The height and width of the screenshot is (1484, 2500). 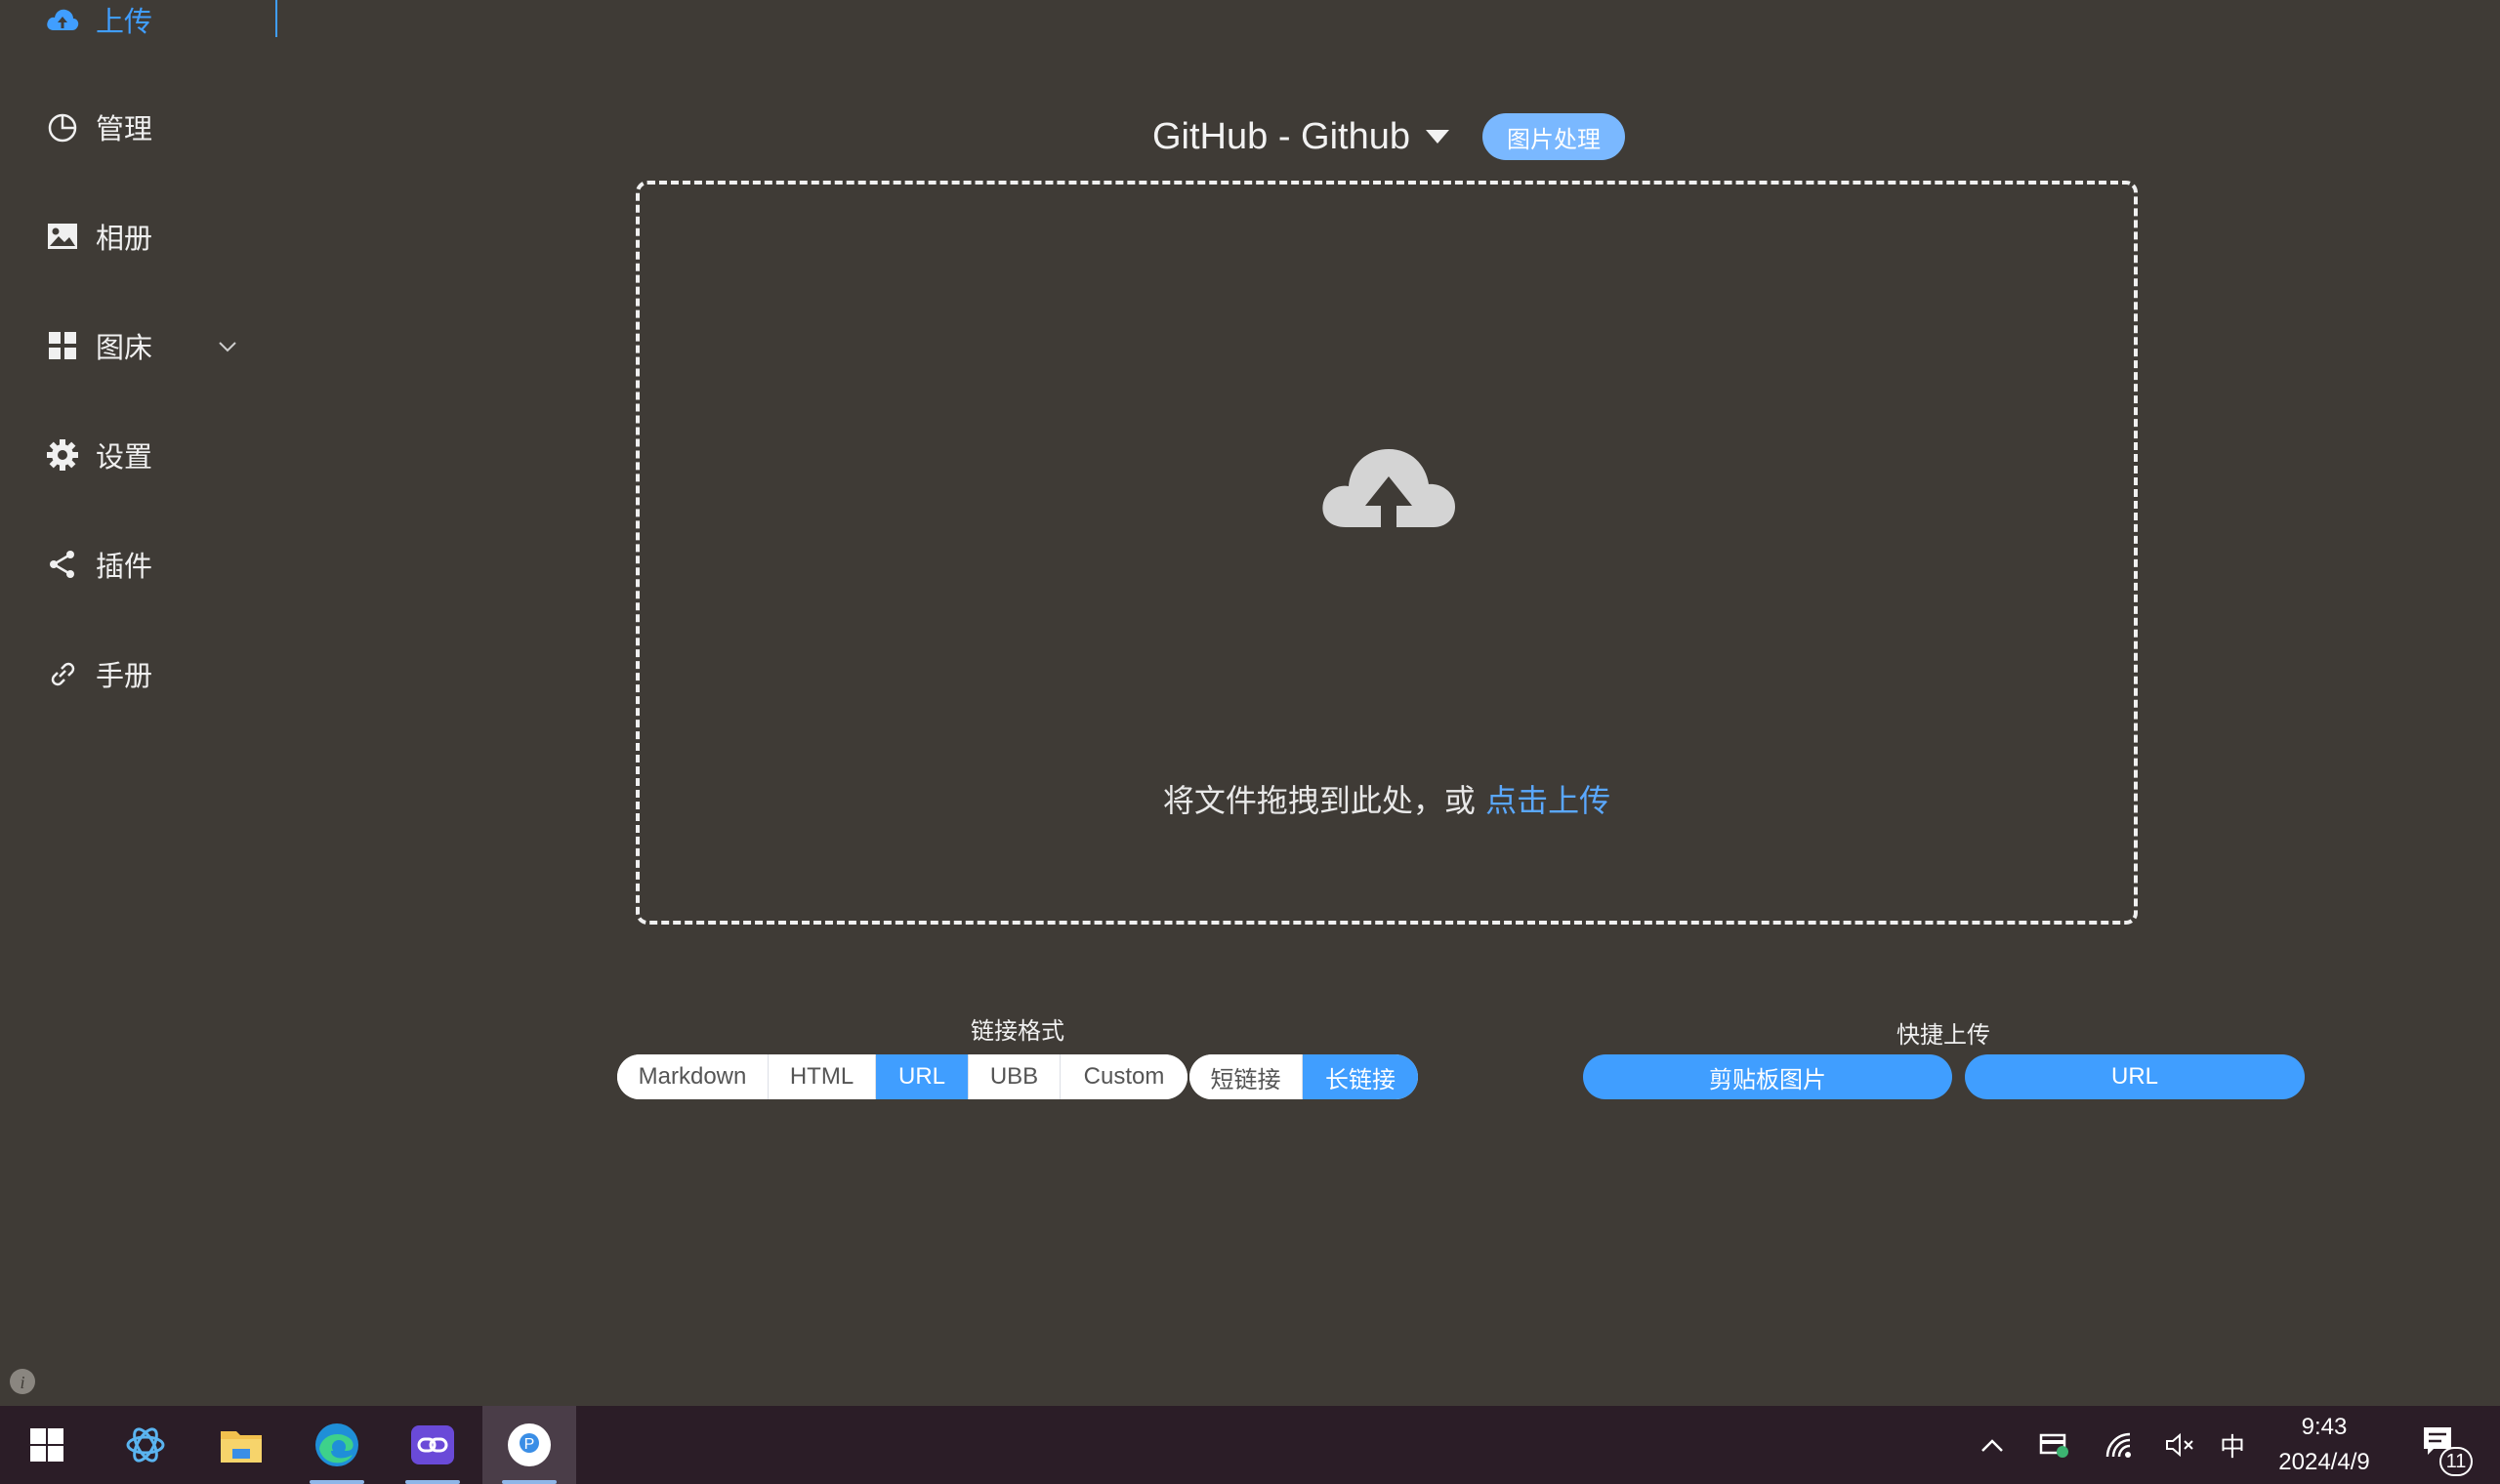 What do you see at coordinates (138, 703) in the screenshot?
I see `sidebar: 上传 管理 相册 图床 设置 插件 手册 i` at bounding box center [138, 703].